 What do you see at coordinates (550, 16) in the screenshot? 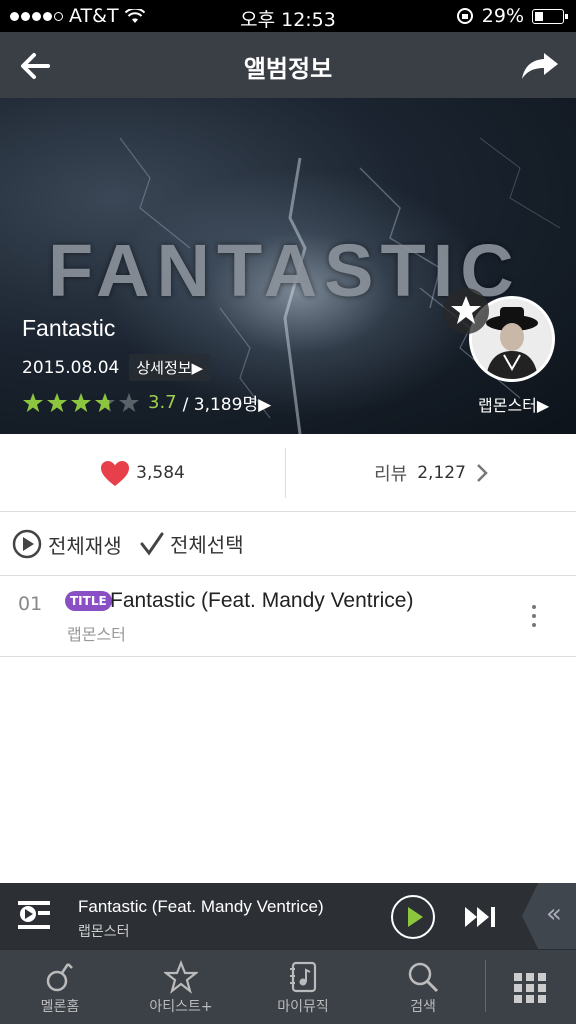
I see `battery-icon` at bounding box center [550, 16].